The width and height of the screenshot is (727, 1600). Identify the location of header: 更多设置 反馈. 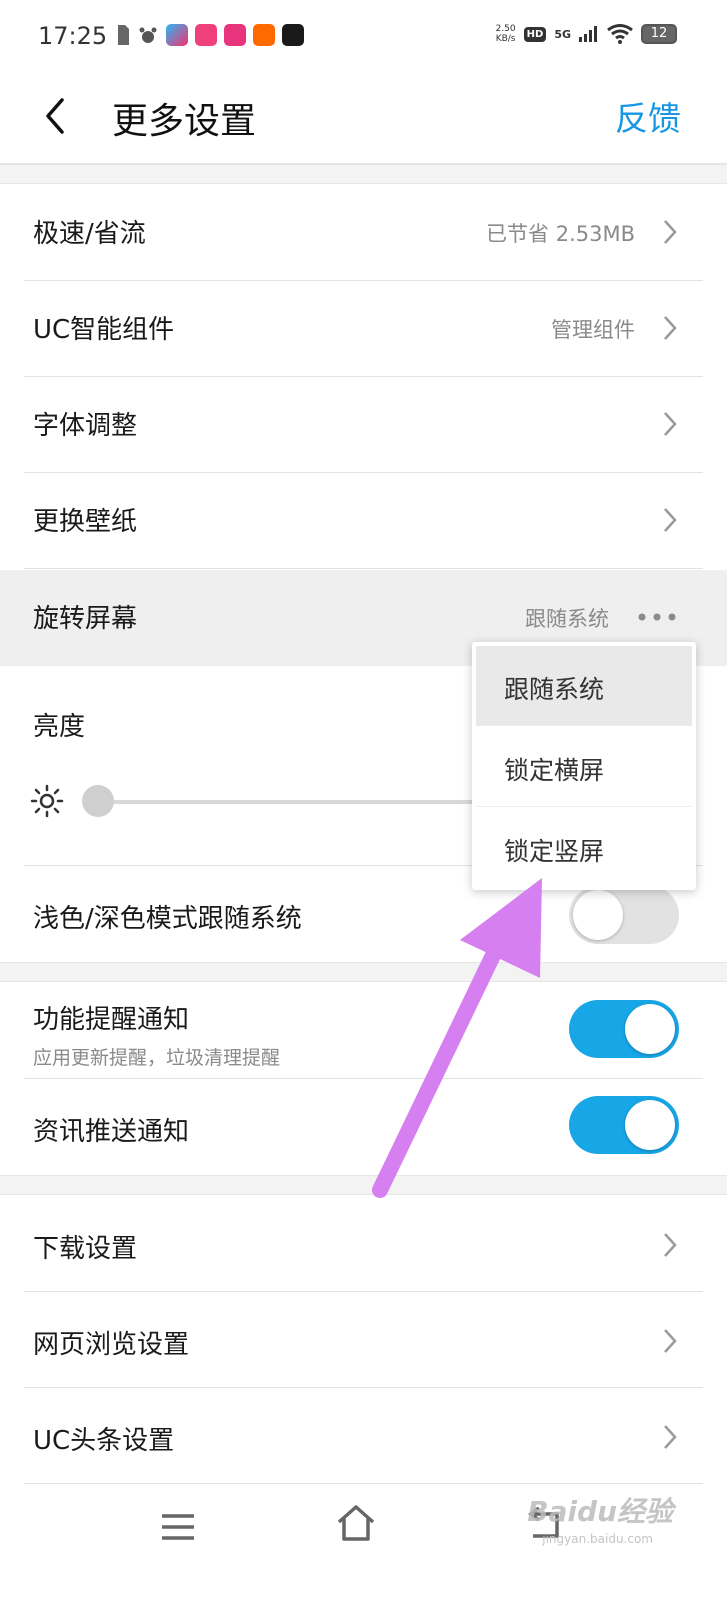
(363, 120).